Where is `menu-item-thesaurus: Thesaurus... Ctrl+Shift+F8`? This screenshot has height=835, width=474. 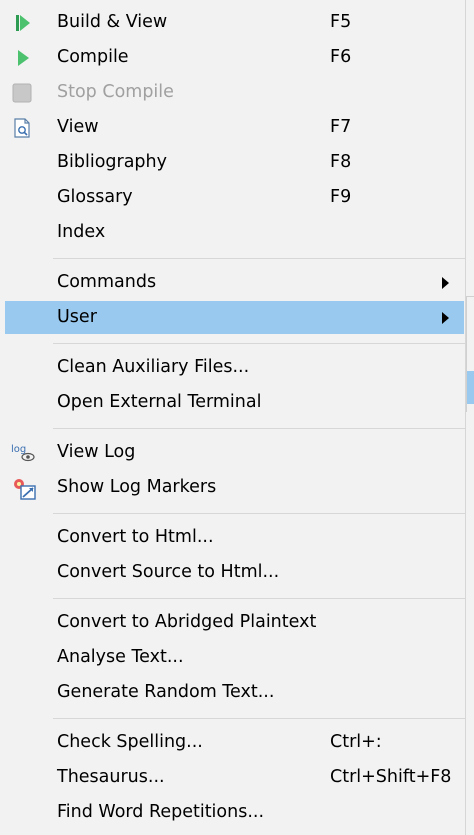
menu-item-thesaurus: Thesaurus... Ctrl+Shift+F8 is located at coordinates (234, 777).